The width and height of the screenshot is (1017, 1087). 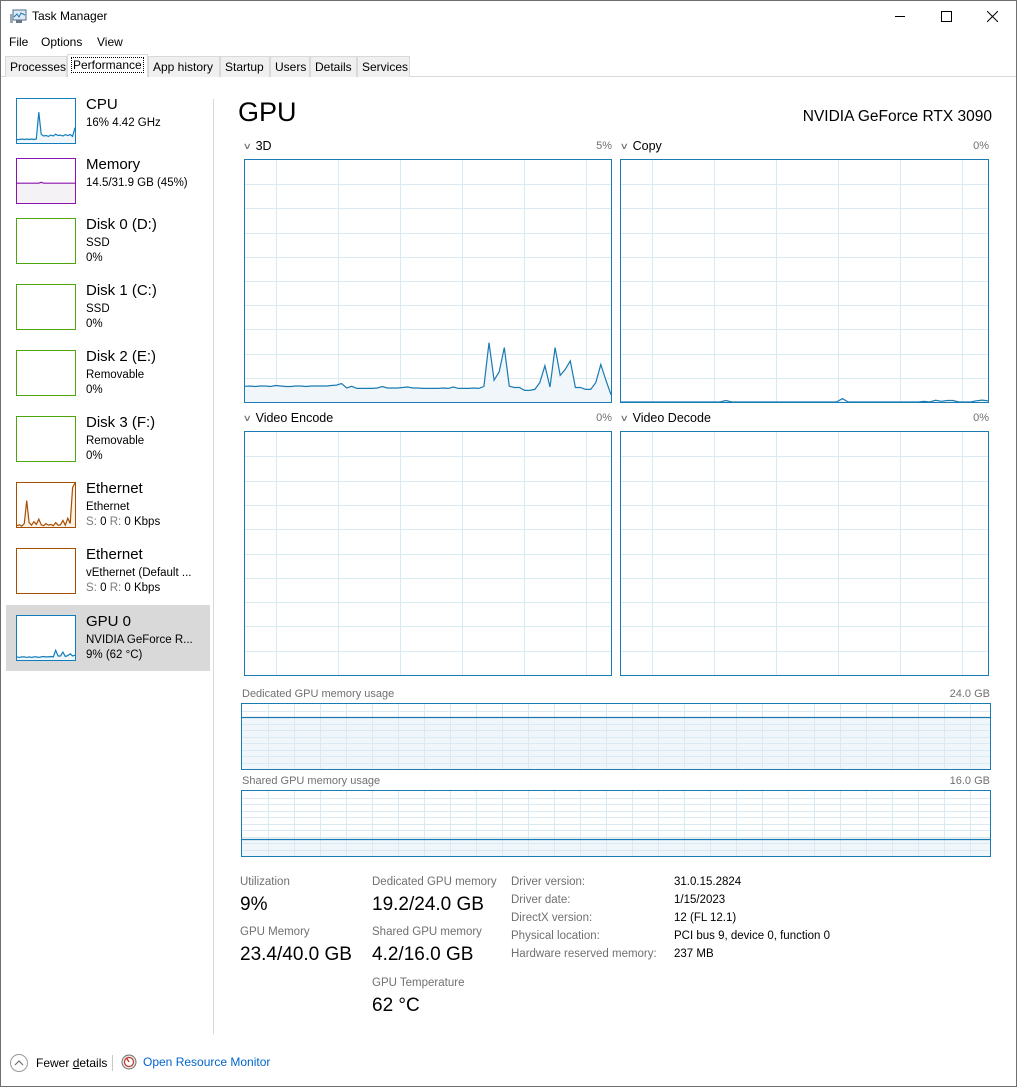 I want to click on sidebar-item-gpu-0: GPU 0 NVIDIA GeForce R... 9% (62 °C), so click(x=108, y=638).